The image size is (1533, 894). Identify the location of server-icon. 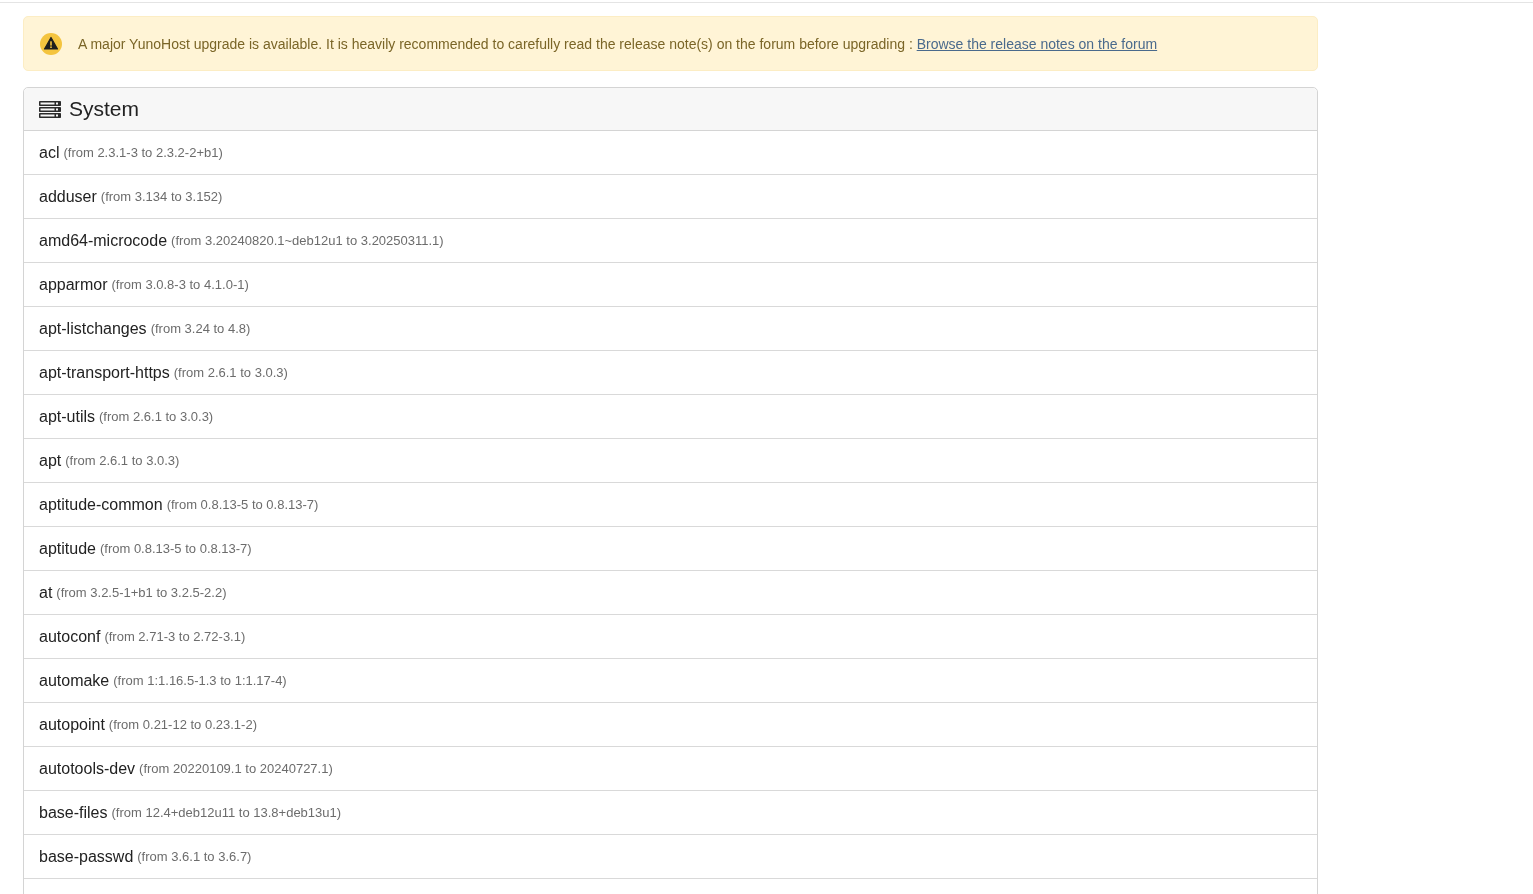
(50, 109).